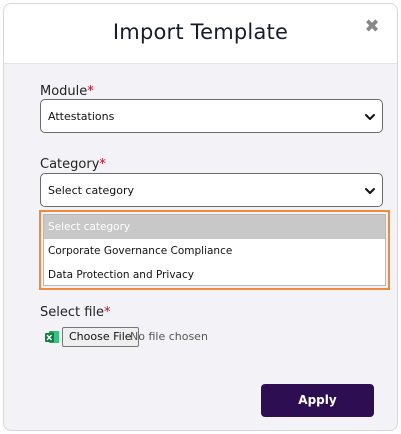 The image size is (401, 434). I want to click on category-label-text: Category, so click(70, 164).